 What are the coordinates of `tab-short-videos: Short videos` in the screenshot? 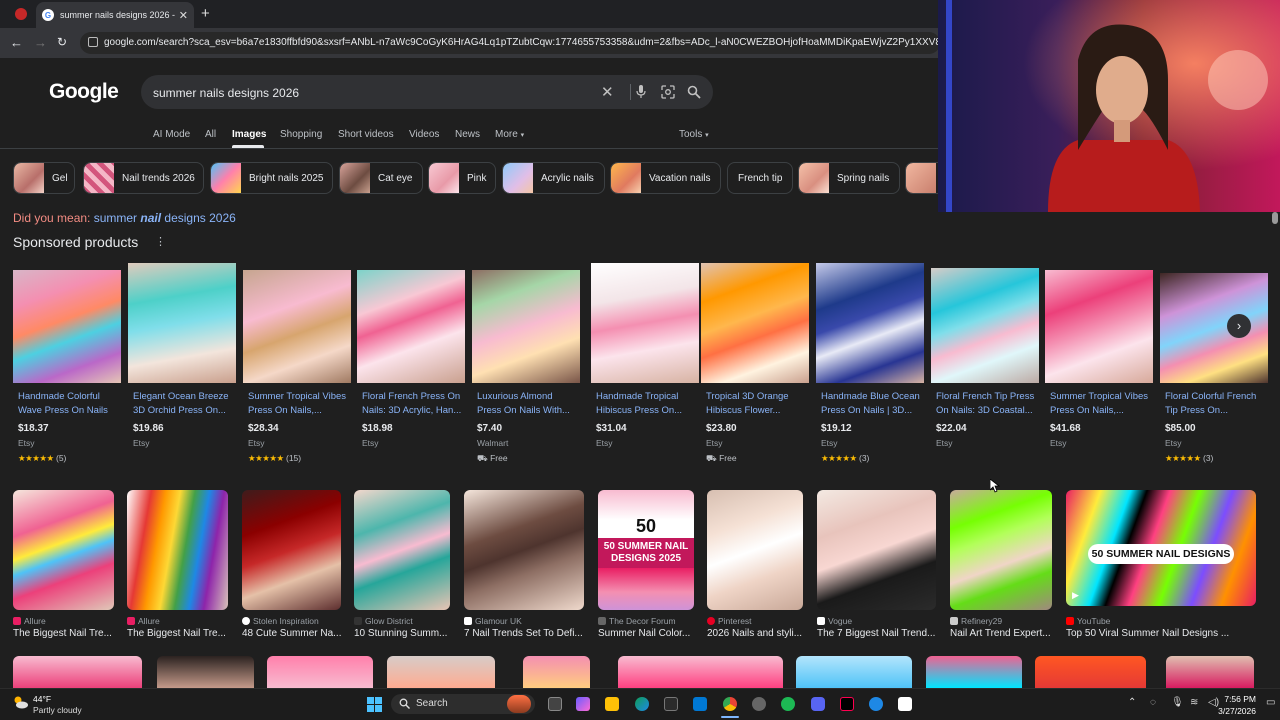 It's located at (366, 134).